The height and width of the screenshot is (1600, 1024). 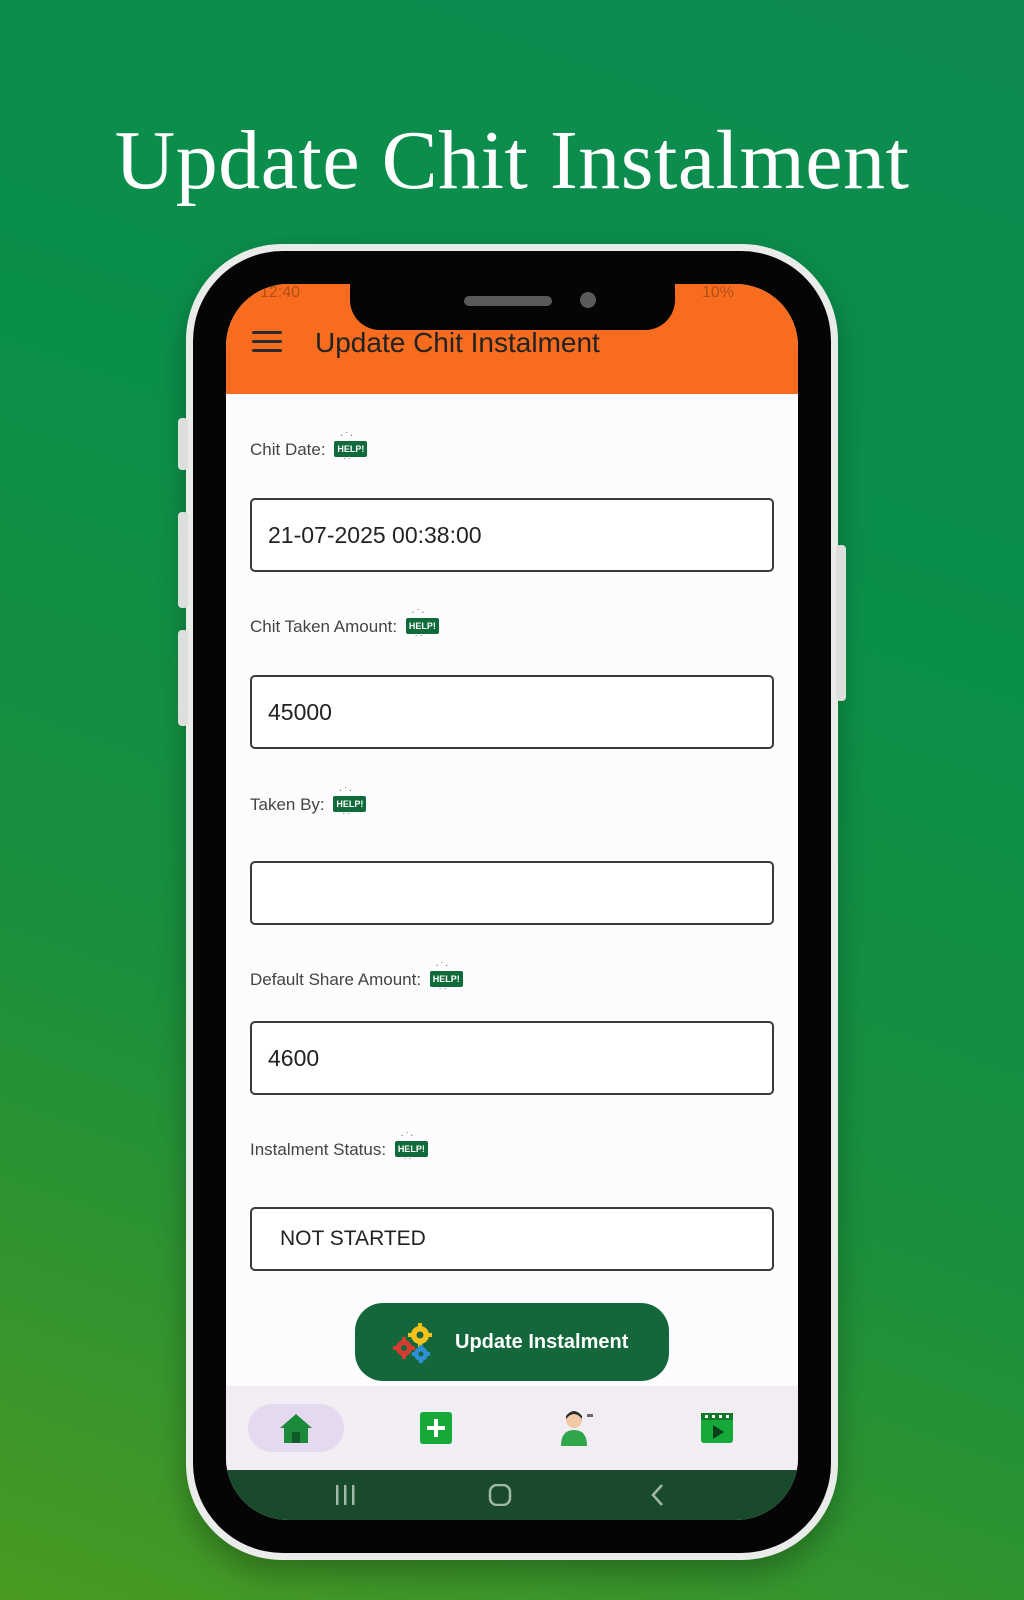 I want to click on system-nav-bar, so click(x=512, y=1495).